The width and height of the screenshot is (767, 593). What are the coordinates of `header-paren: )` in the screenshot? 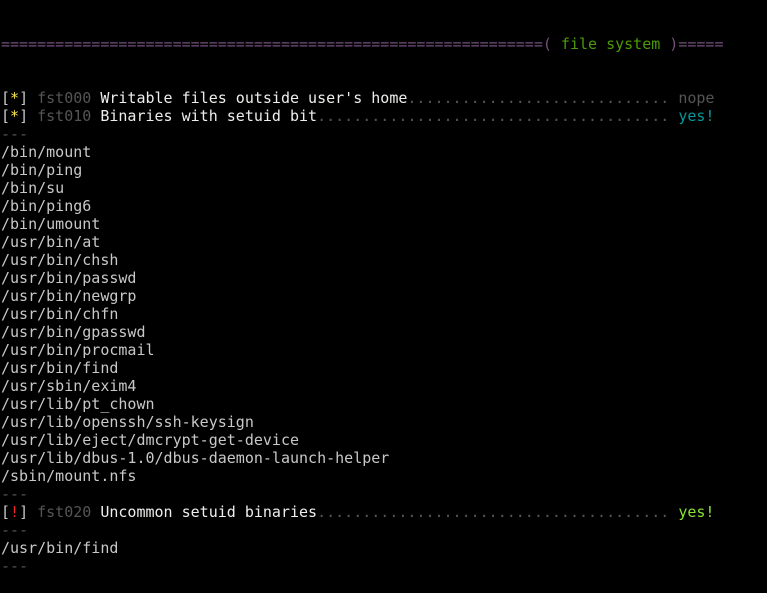 It's located at (669, 44).